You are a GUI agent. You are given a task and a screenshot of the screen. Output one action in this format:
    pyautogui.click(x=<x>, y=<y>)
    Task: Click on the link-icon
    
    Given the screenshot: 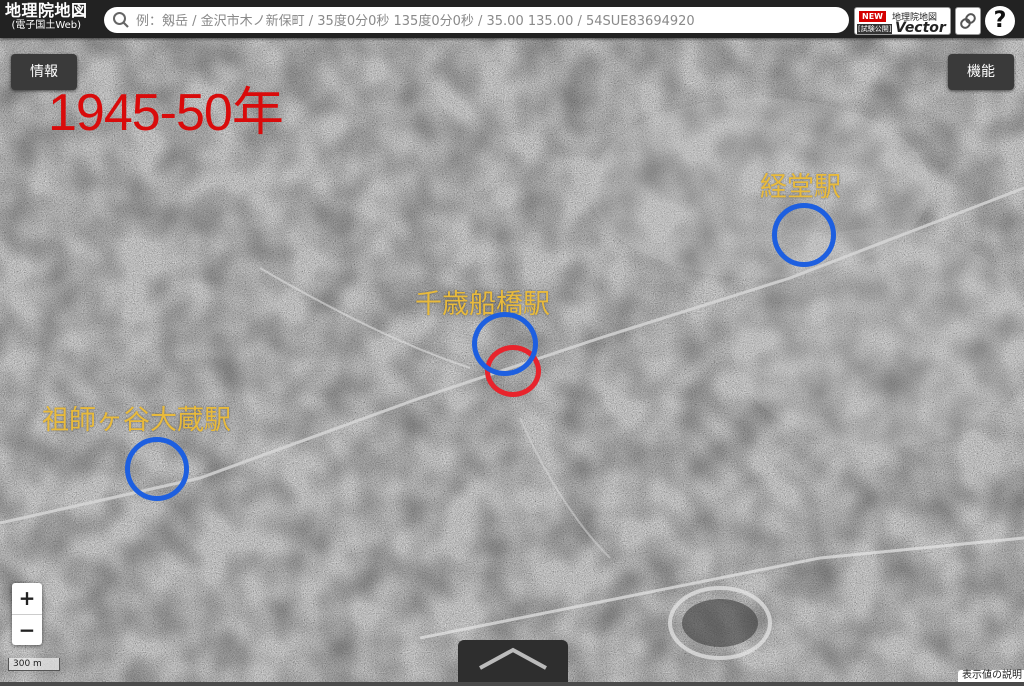 What is the action you would take?
    pyautogui.click(x=968, y=21)
    